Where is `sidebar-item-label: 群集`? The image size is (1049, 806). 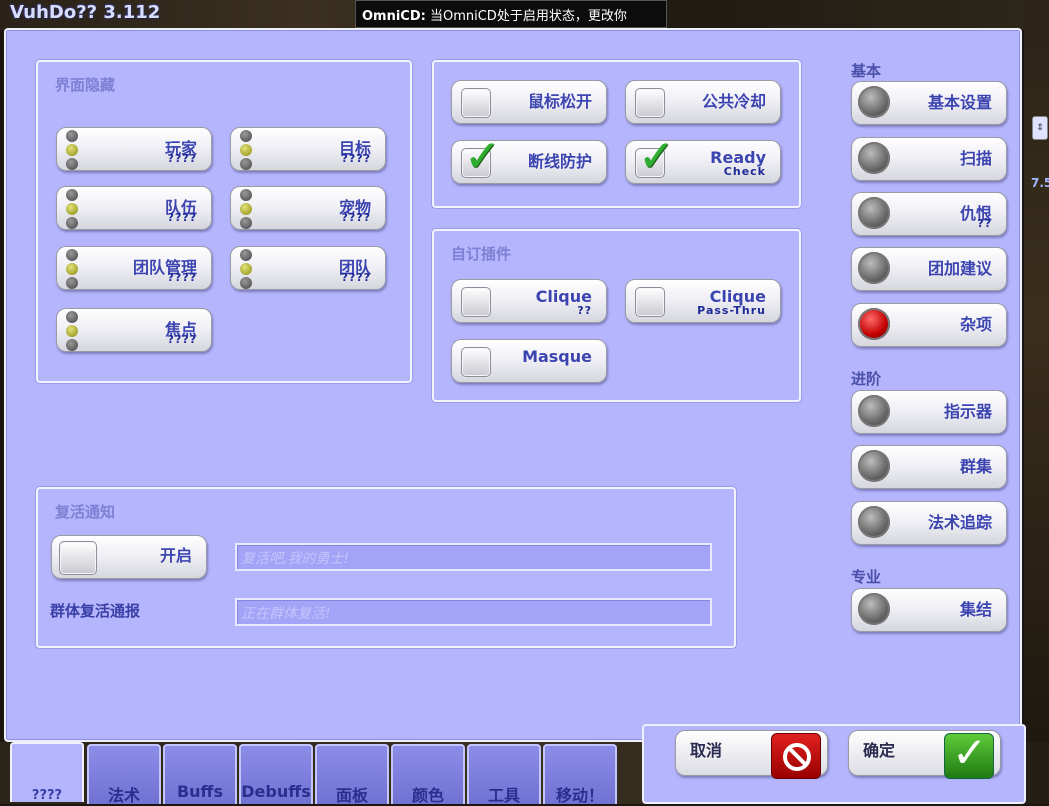 sidebar-item-label: 群集 is located at coordinates (975, 466).